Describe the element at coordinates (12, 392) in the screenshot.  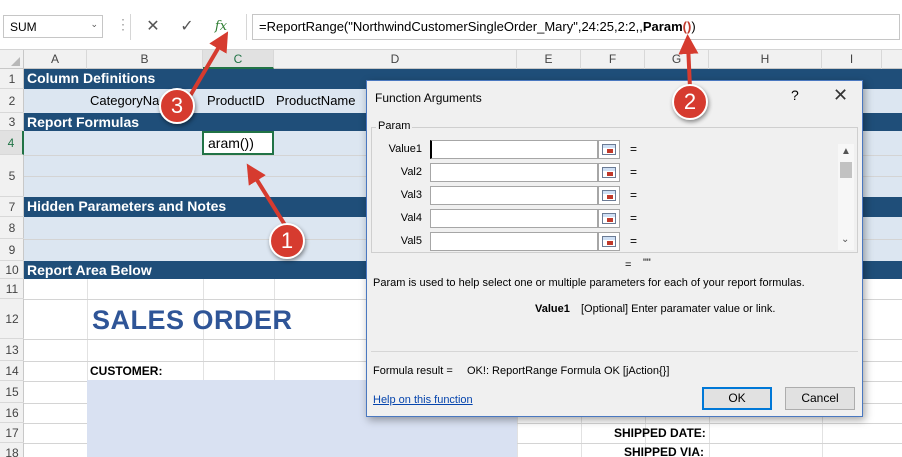
I see `row-header-15: 15` at that location.